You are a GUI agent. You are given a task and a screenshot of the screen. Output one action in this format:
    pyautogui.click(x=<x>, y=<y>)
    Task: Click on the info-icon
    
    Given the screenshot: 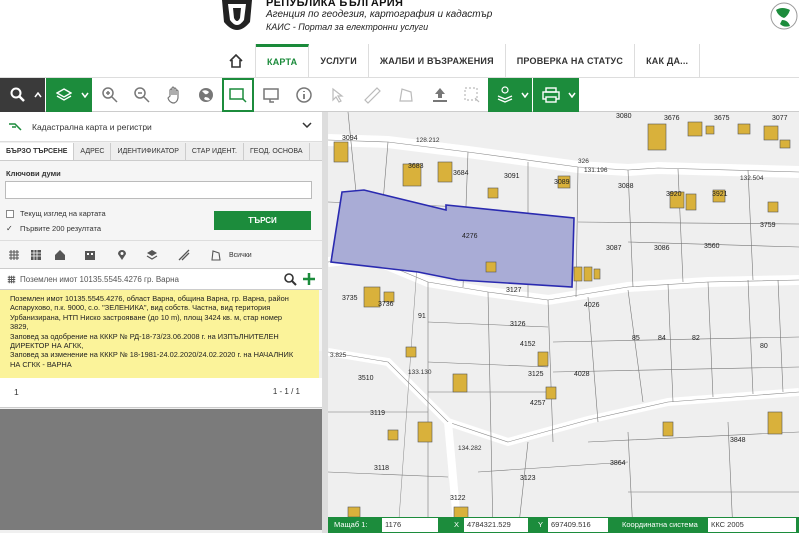 What is the action you would take?
    pyautogui.click(x=304, y=95)
    